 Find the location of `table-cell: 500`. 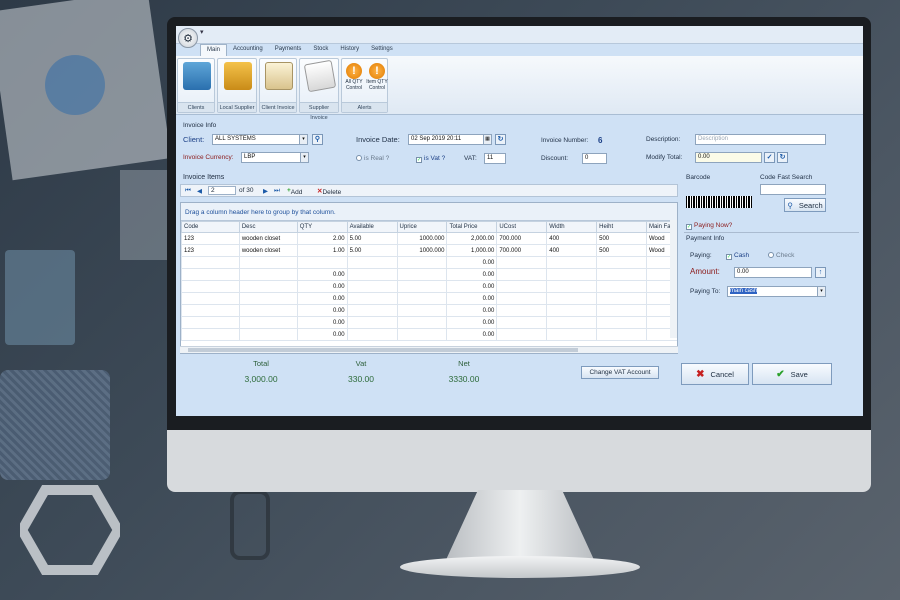

table-cell: 500 is located at coordinates (621, 250).